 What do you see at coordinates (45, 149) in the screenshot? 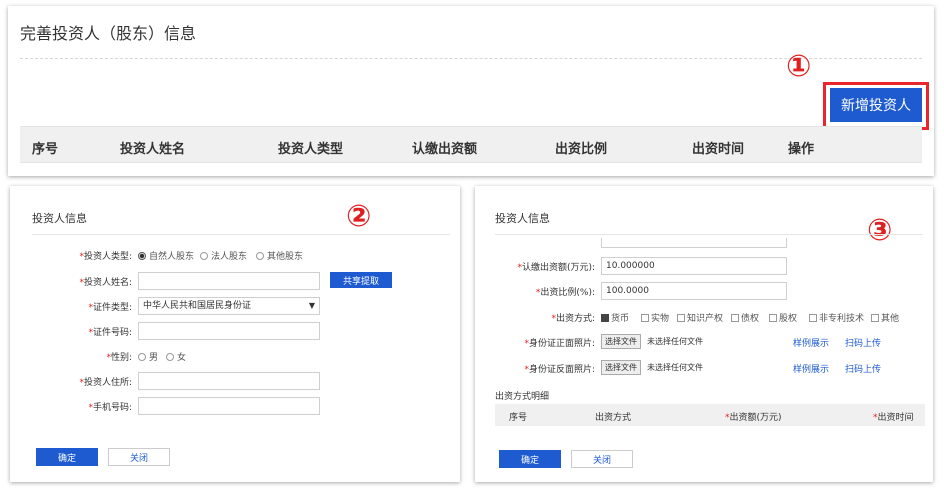
I see `column-header-index: 序号` at bounding box center [45, 149].